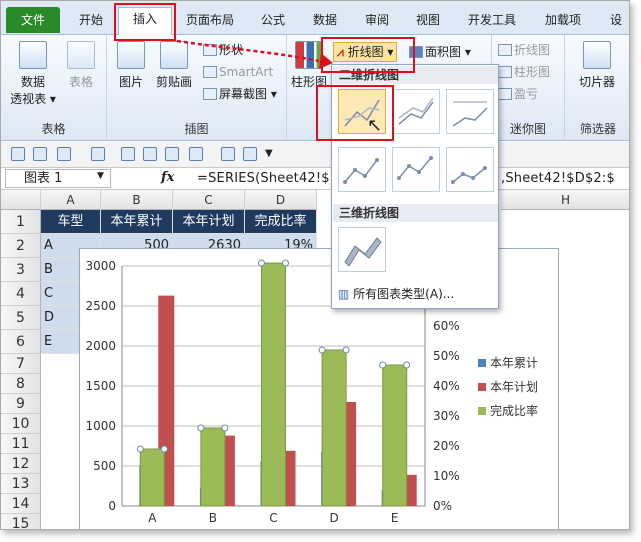  I want to click on spark-line-button: 折线图, so click(524, 50).